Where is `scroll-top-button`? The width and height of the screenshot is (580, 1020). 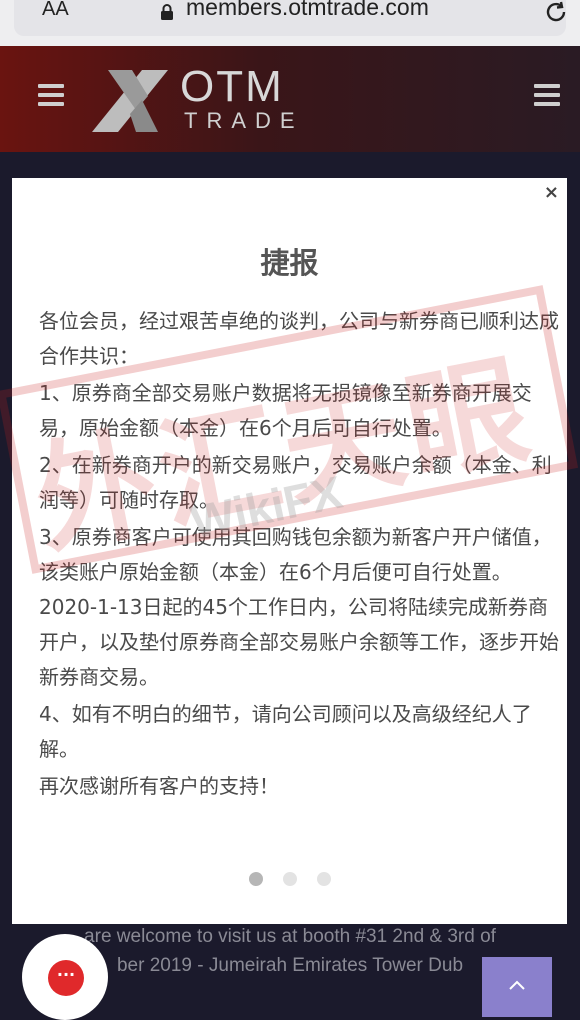
scroll-top-button is located at coordinates (517, 987).